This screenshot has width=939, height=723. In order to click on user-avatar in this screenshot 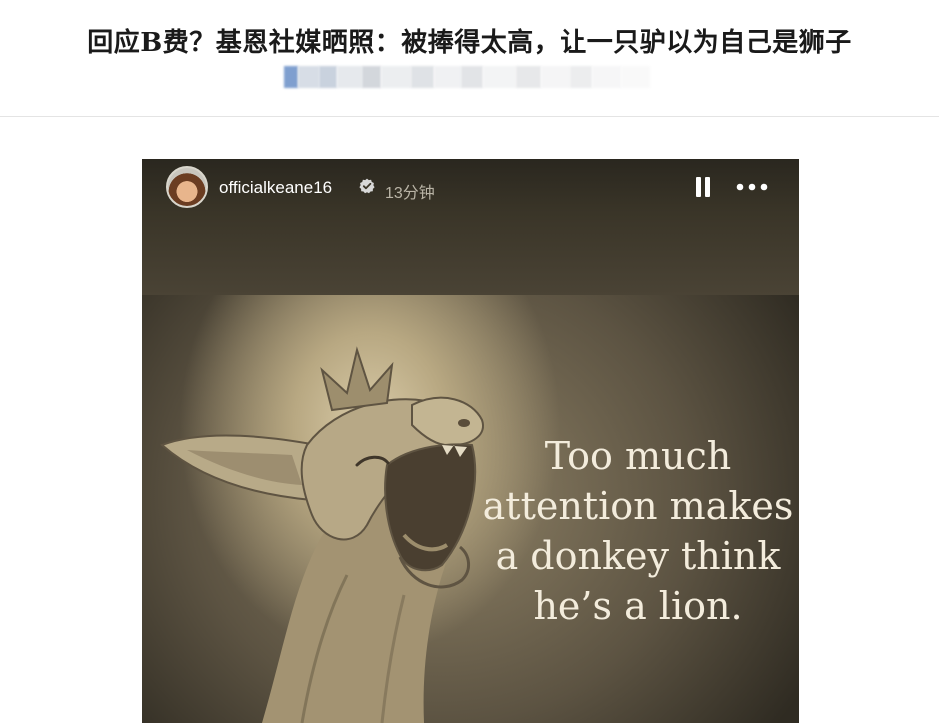, I will do `click(187, 187)`.